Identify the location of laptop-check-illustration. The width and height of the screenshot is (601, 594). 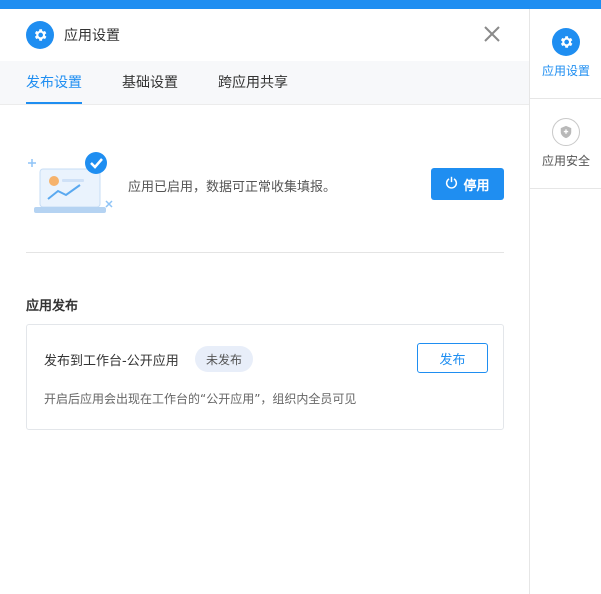
(72, 184).